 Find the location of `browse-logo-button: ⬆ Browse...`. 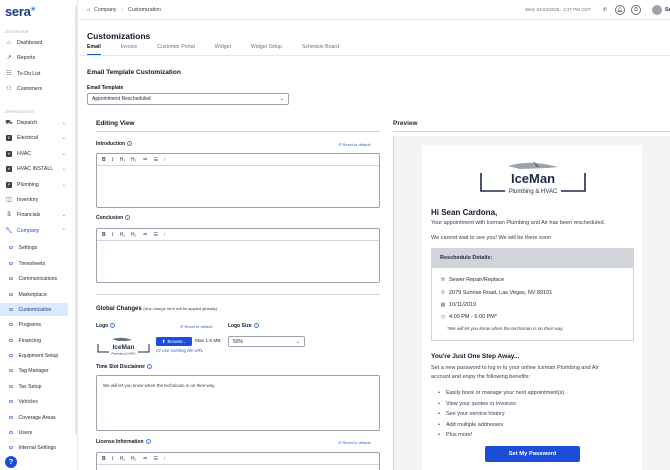

browse-logo-button: ⬆ Browse... is located at coordinates (174, 341).